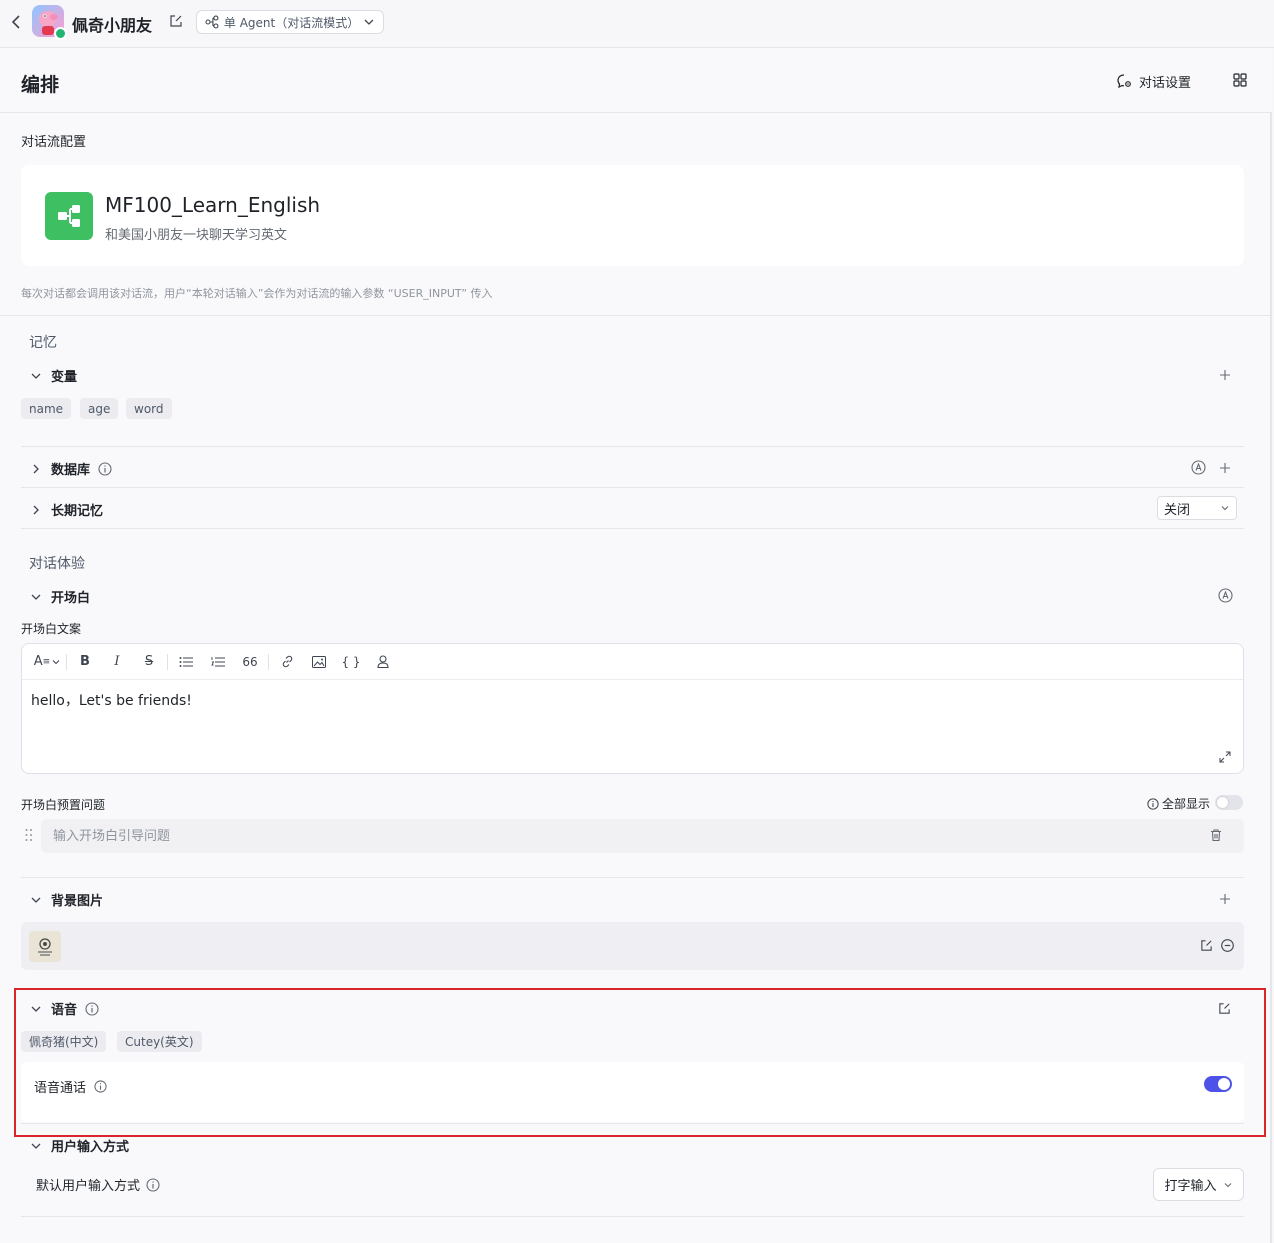 The width and height of the screenshot is (1274, 1243). What do you see at coordinates (71, 598) in the screenshot?
I see `opening-title: 开场白` at bounding box center [71, 598].